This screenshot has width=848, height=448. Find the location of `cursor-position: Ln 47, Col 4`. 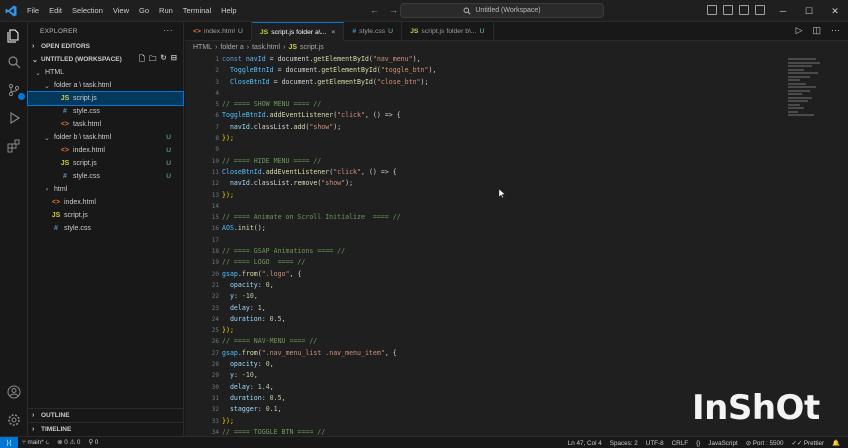

cursor-position: Ln 47, Col 4 is located at coordinates (585, 443).